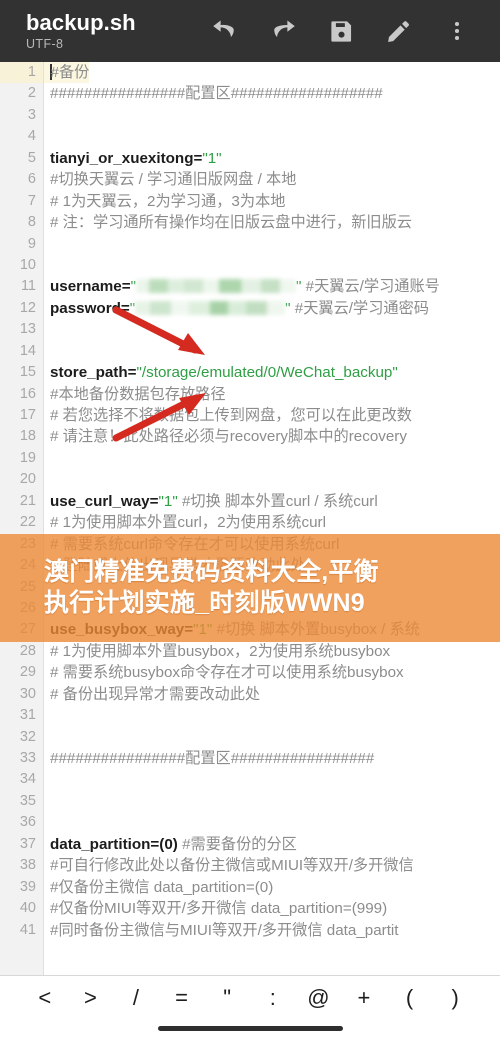 This screenshot has height=1042, width=500. I want to click on code-token: password=, so click(90, 308).